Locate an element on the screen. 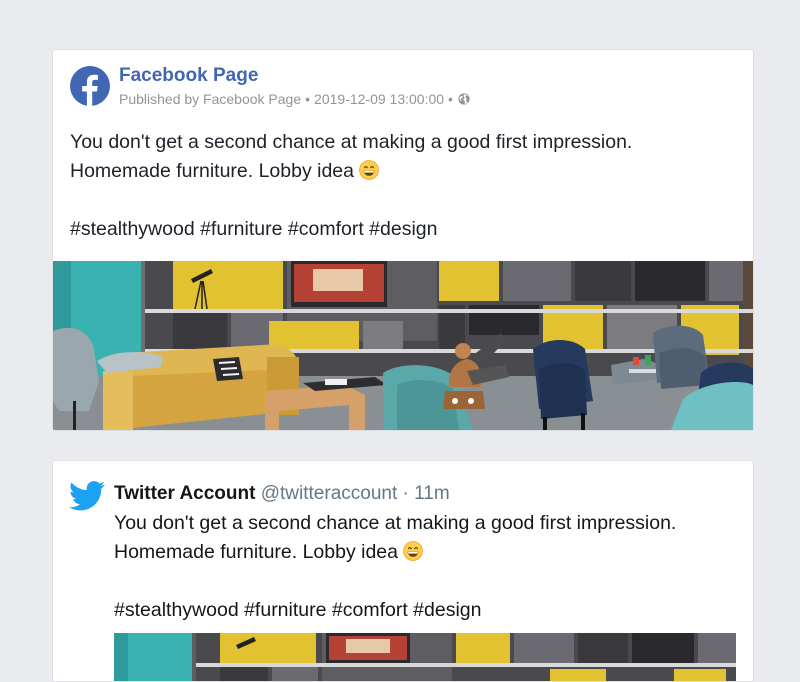 This screenshot has width=800, height=682. globe-icon is located at coordinates (464, 99).